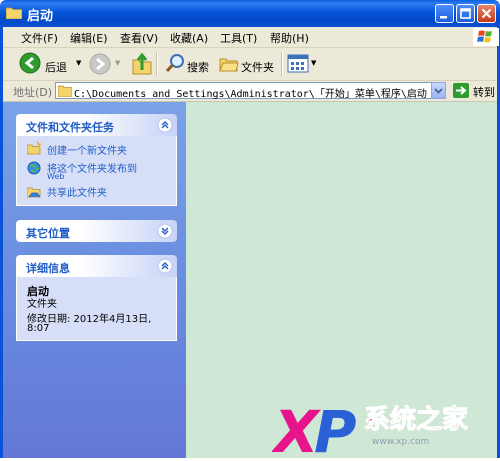 The width and height of the screenshot is (500, 461). I want to click on folders-icon, so click(229, 65).